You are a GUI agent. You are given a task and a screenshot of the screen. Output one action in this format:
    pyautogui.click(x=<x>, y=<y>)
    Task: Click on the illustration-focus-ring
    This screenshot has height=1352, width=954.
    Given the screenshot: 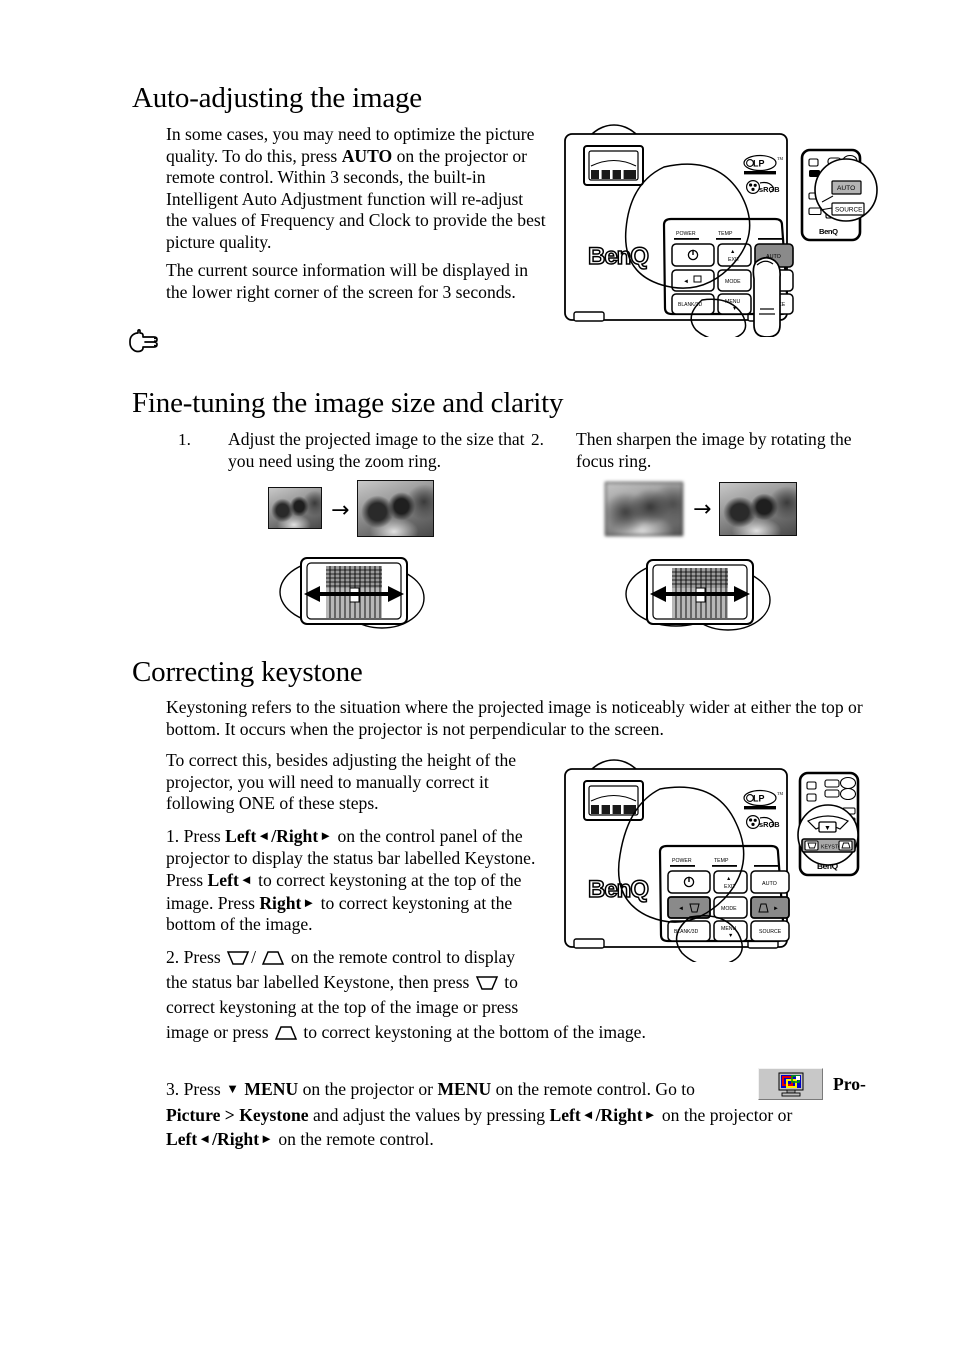 What is the action you would take?
    pyautogui.click(x=698, y=596)
    